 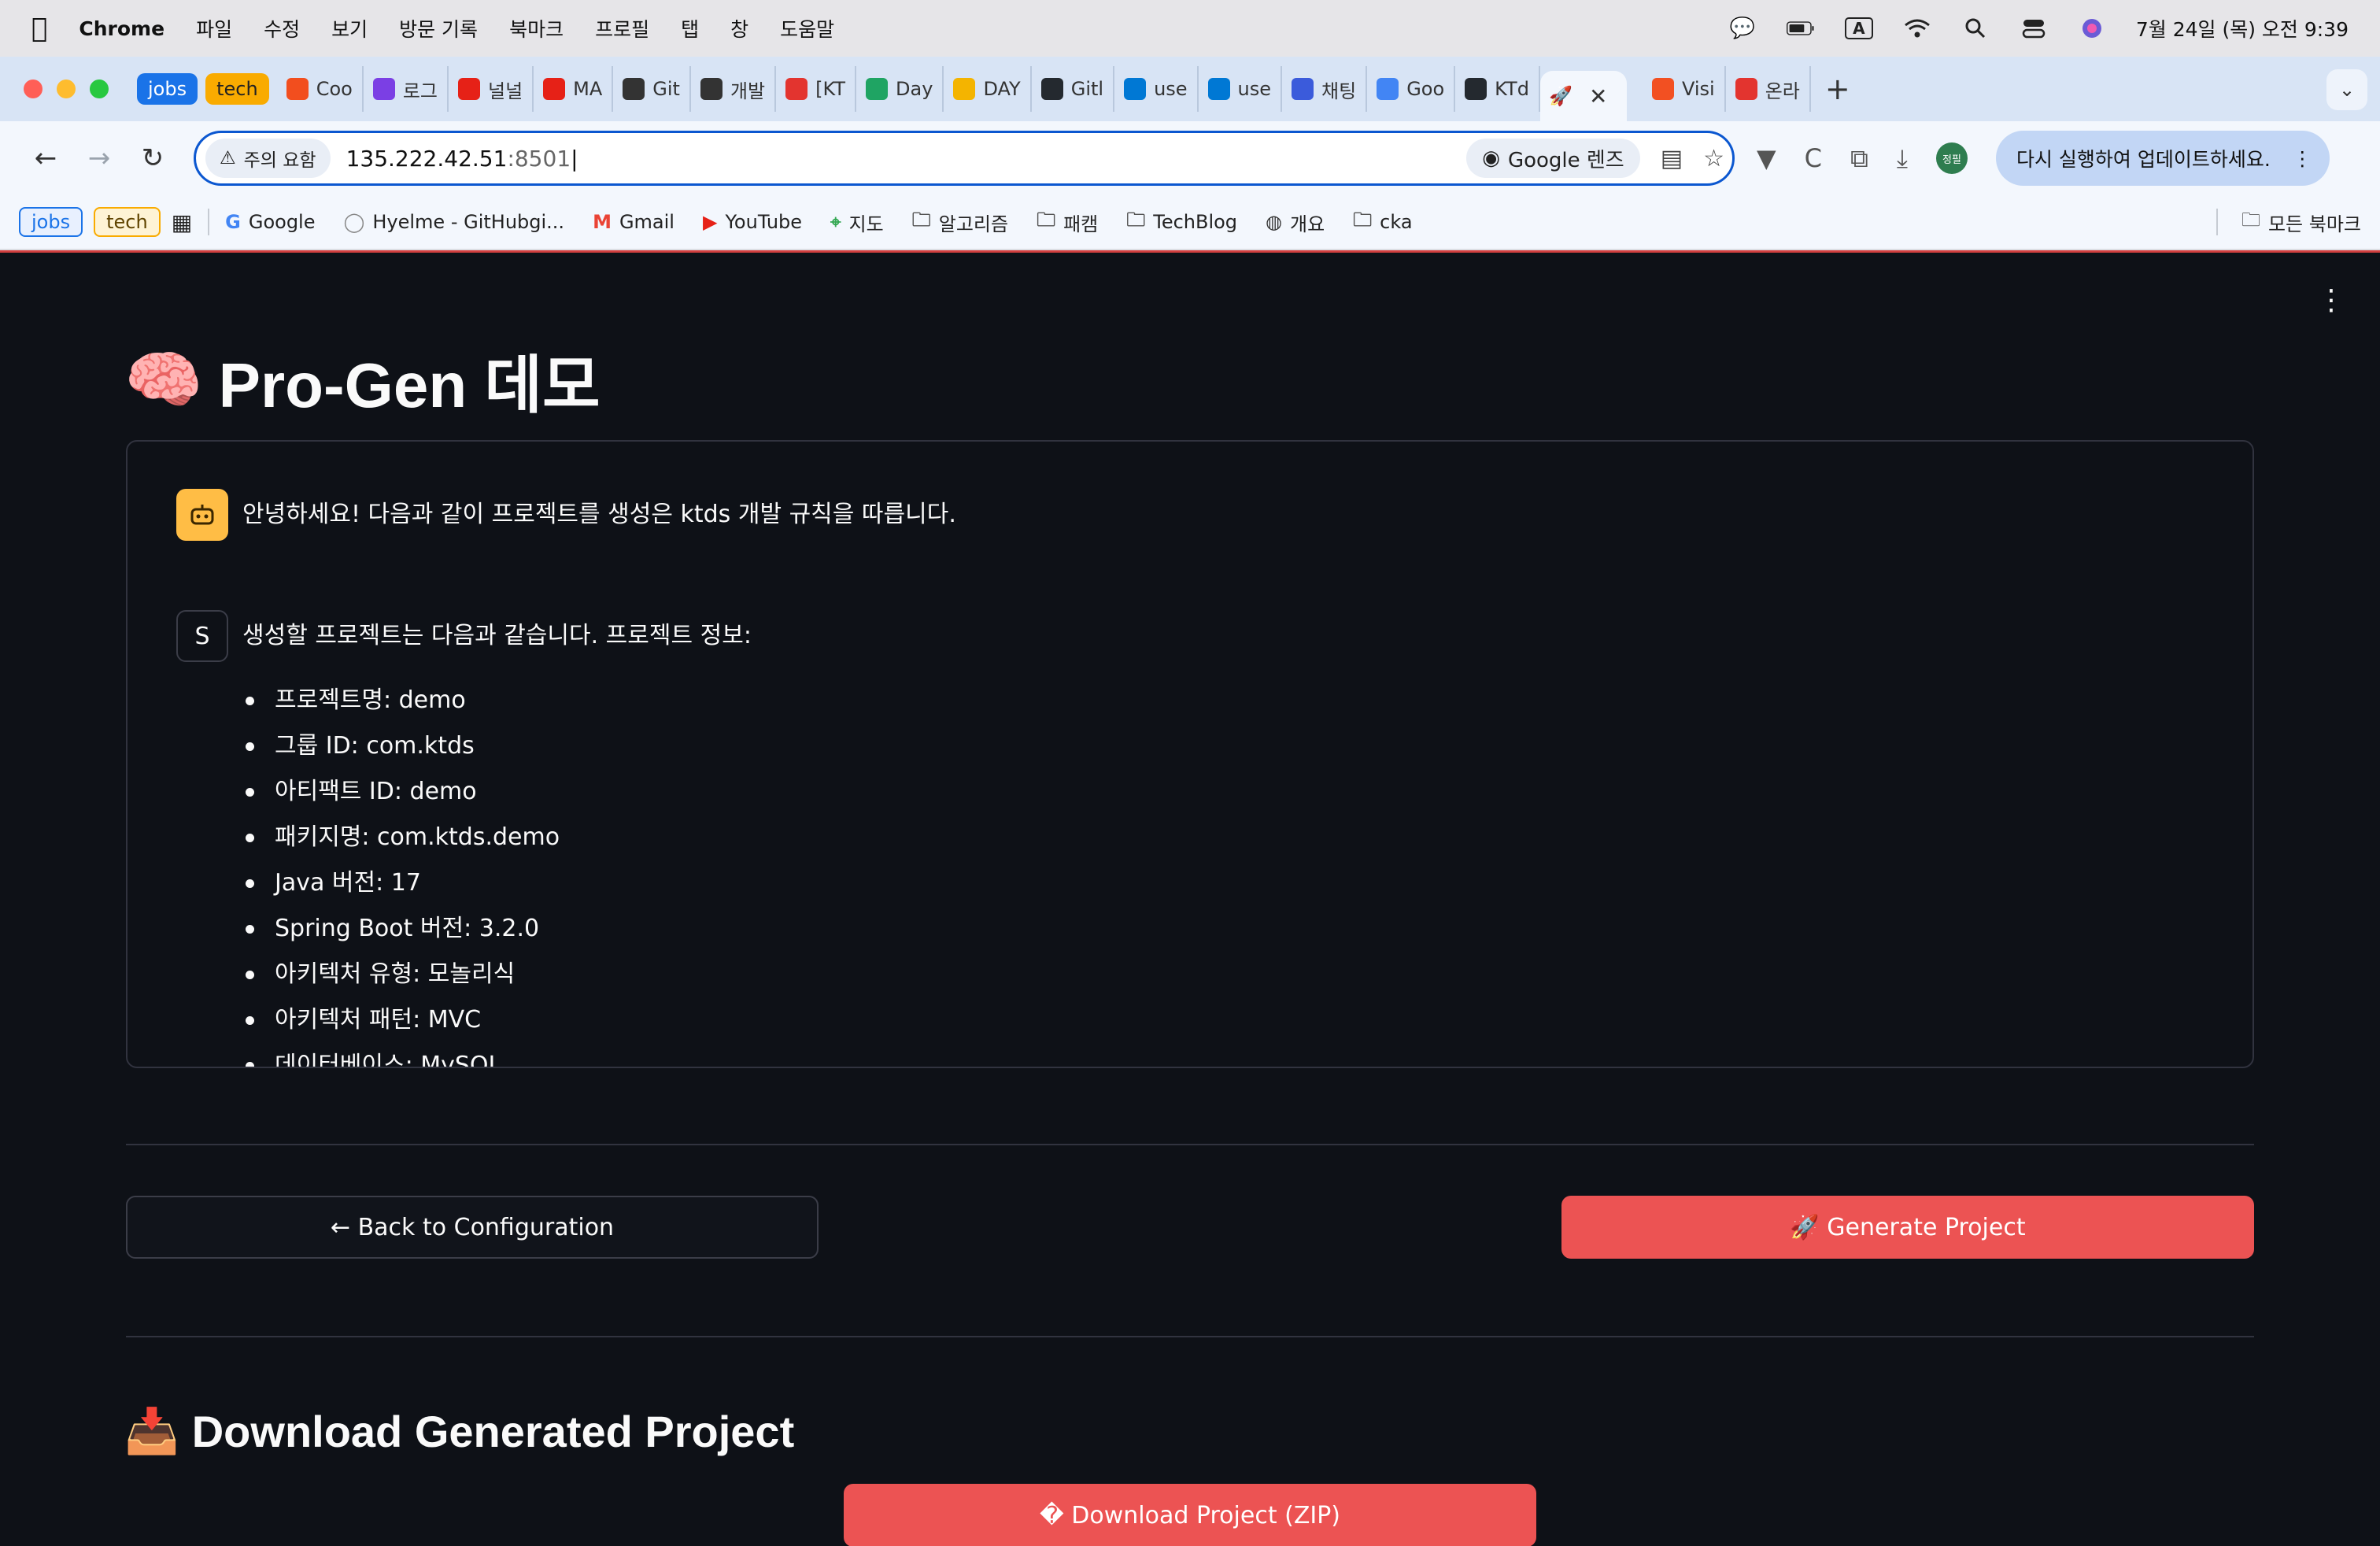 What do you see at coordinates (403, 746) in the screenshot?
I see `project-info-item: 그룹 ID: com.ktds` at bounding box center [403, 746].